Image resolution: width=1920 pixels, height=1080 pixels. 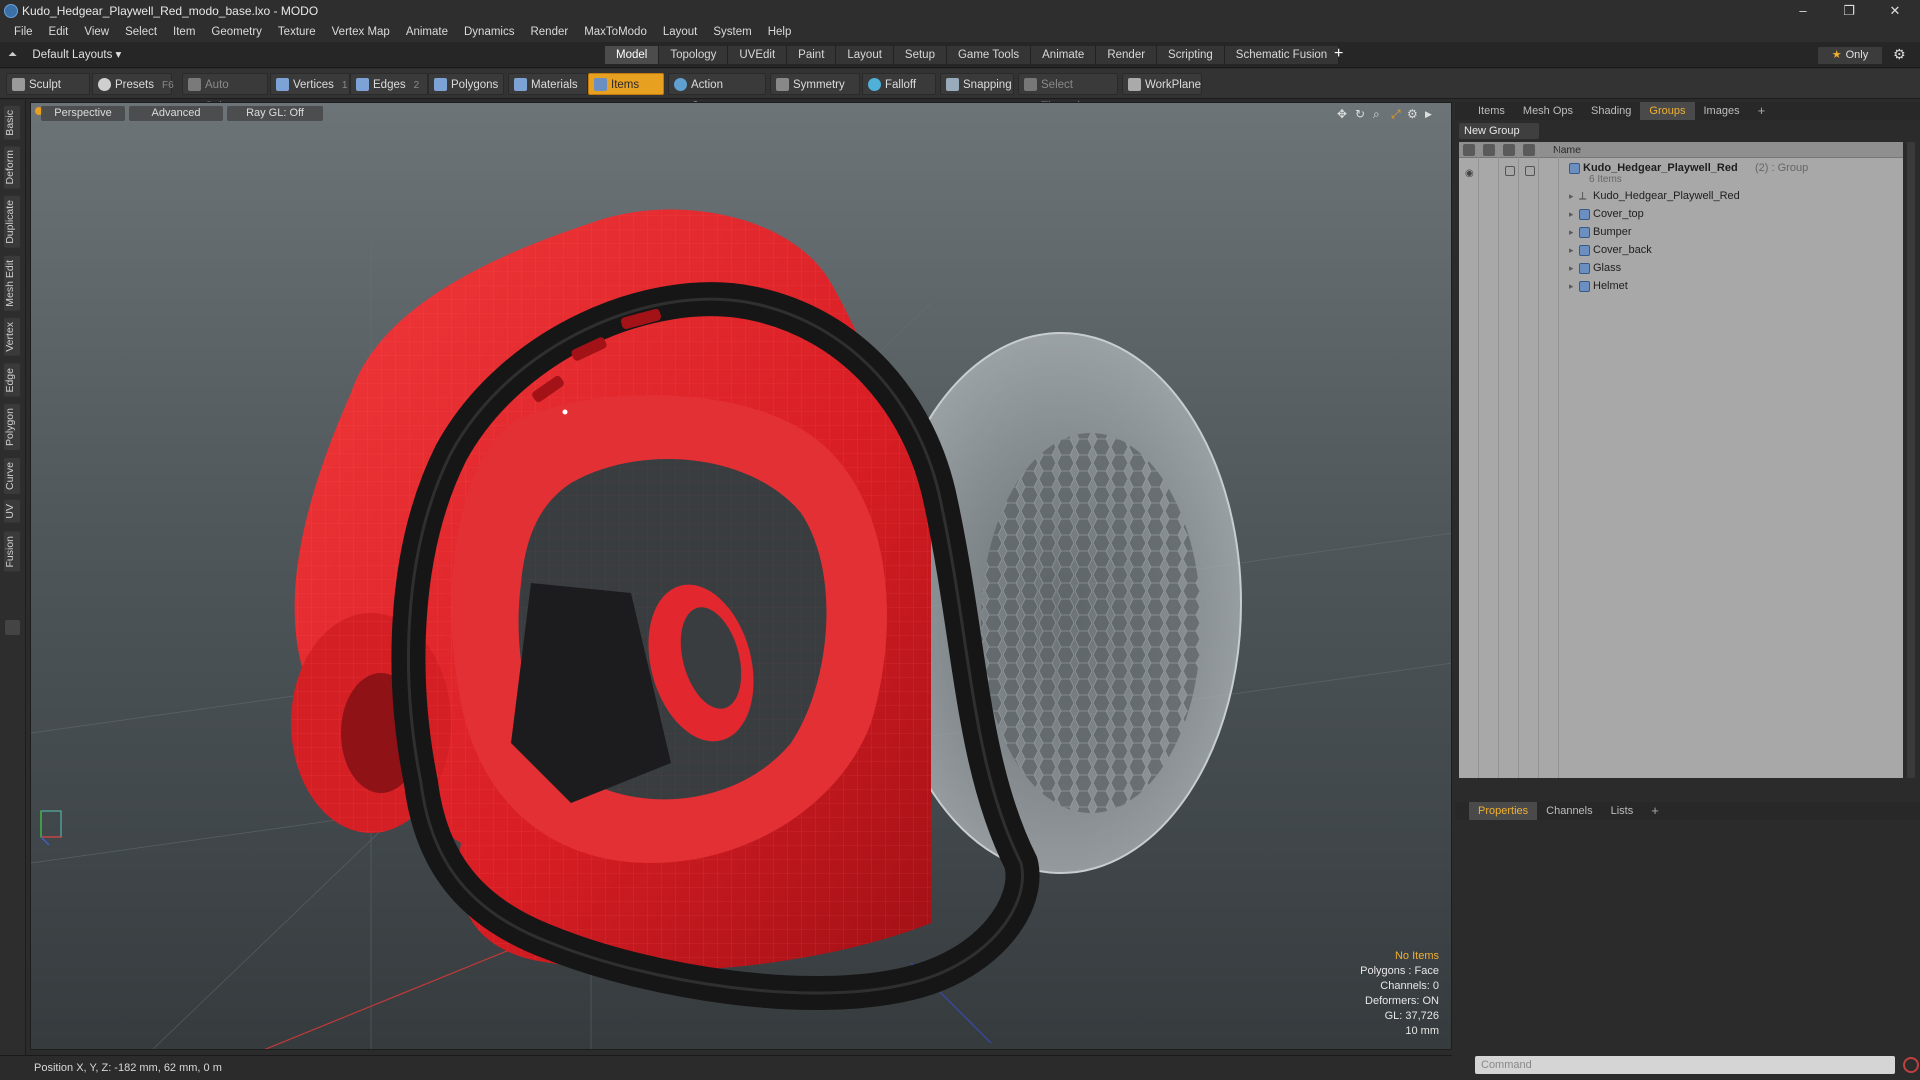 I want to click on sculpt-button: Sculpt, so click(x=48, y=84).